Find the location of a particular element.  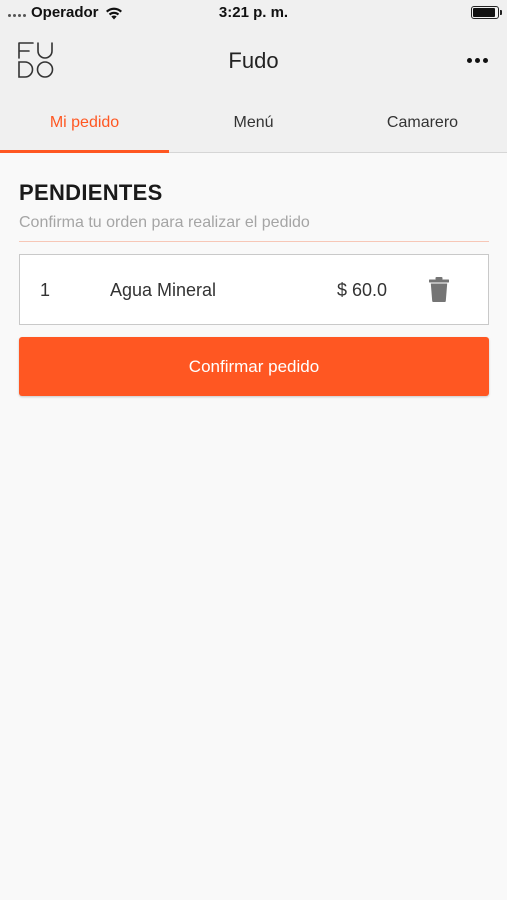

order-item: 1 Agua Mineral $ 60.0 is located at coordinates (254, 289).